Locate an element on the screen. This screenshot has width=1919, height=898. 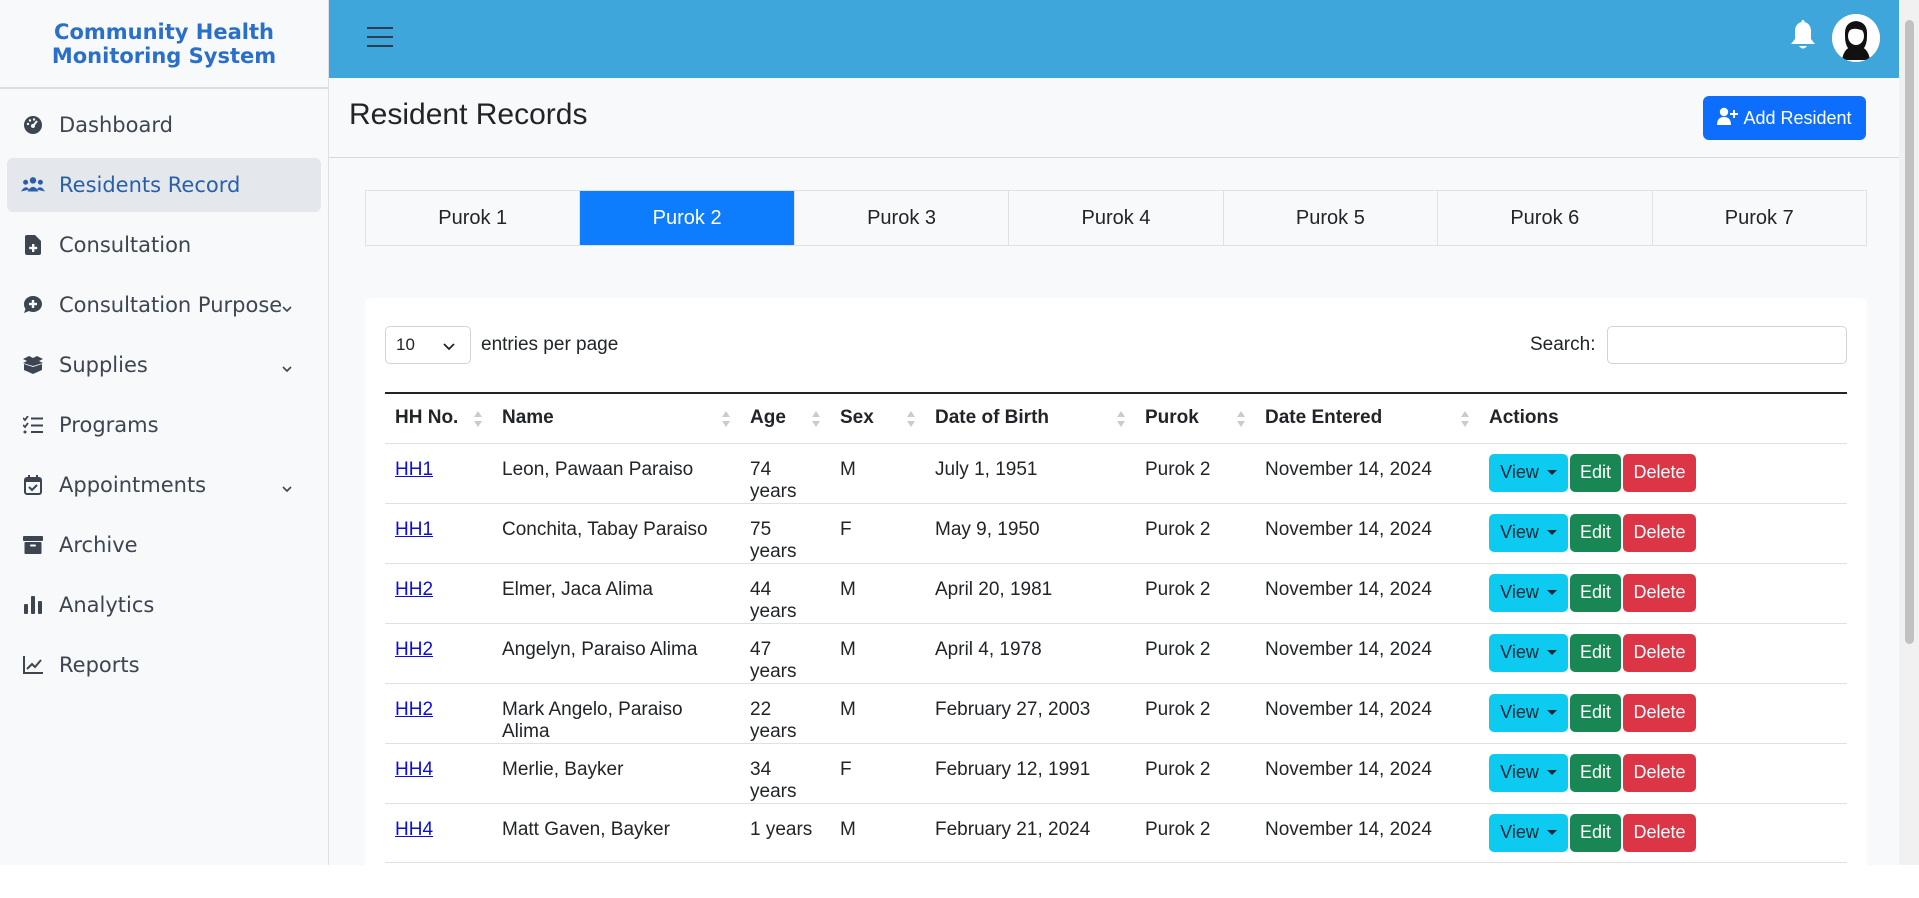
column-header-date-entered: Date Entered is located at coordinates (1367, 418).